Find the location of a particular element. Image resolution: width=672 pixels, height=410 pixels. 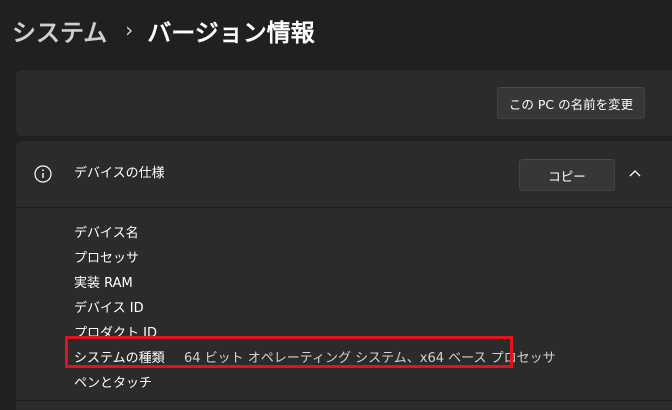

info-icon is located at coordinates (43, 174).